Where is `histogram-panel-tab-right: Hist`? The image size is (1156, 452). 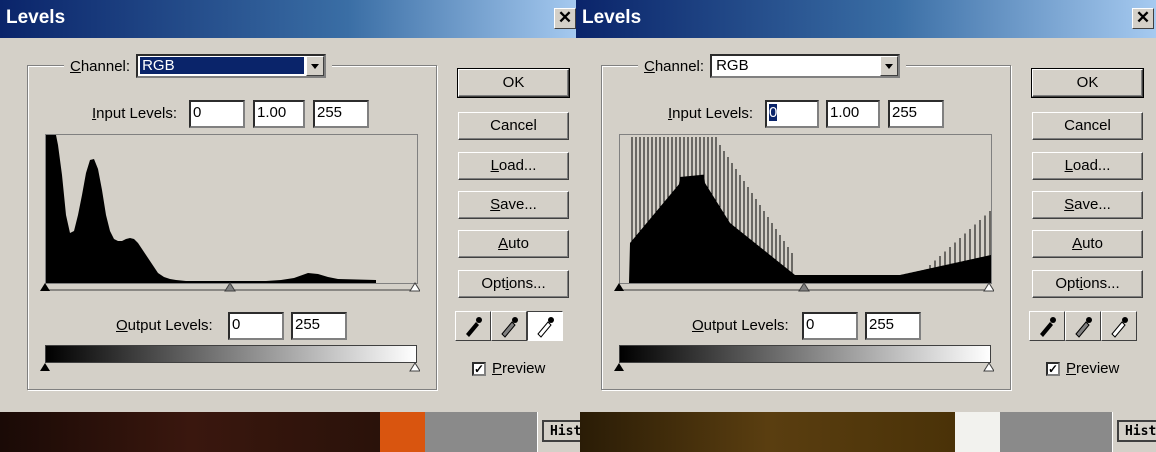 histogram-panel-tab-right: Hist is located at coordinates (1134, 432).